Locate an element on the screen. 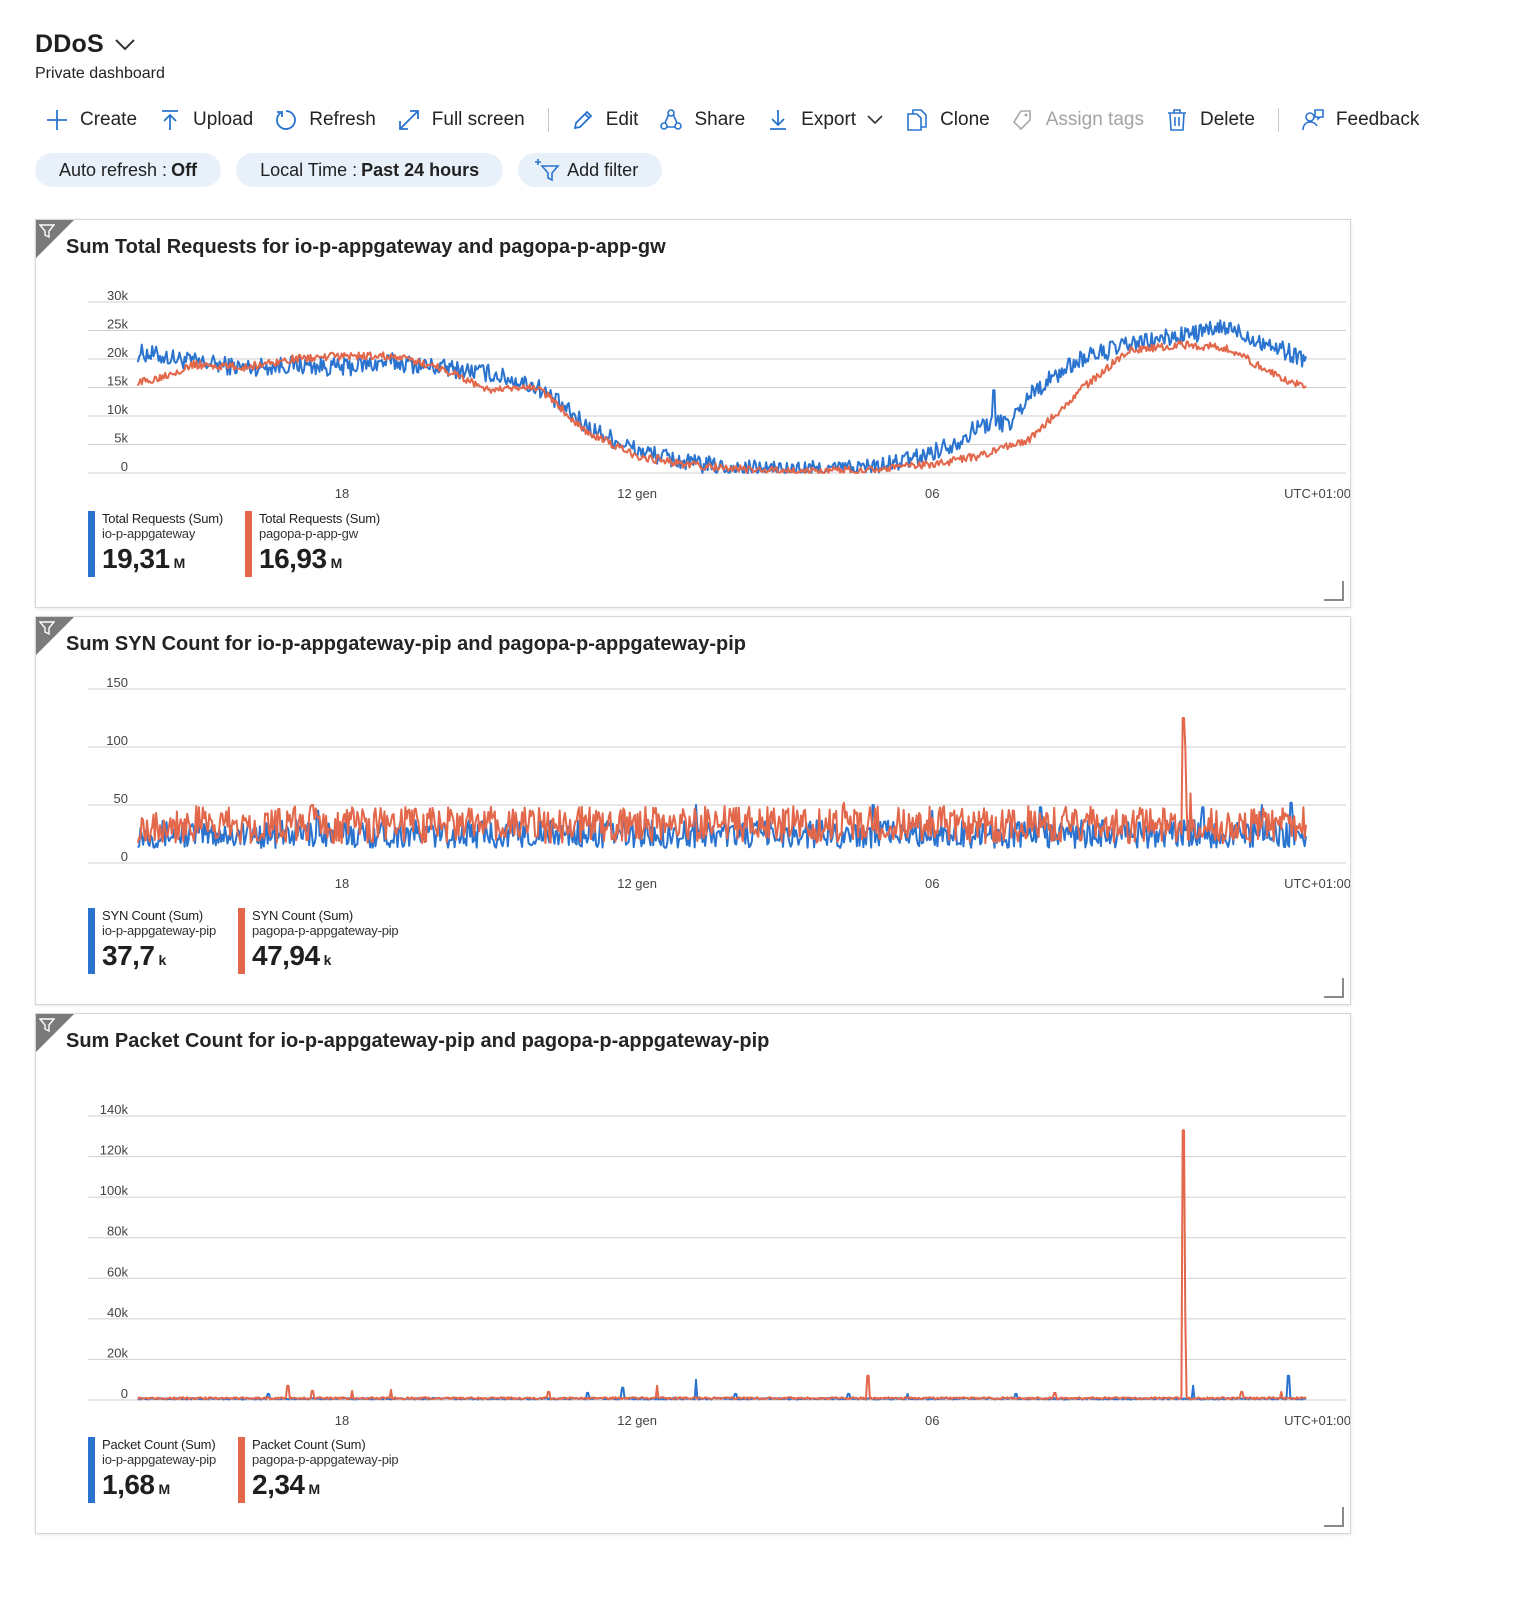  legend-resource: pagopa-p-appgateway-pip is located at coordinates (325, 1459).